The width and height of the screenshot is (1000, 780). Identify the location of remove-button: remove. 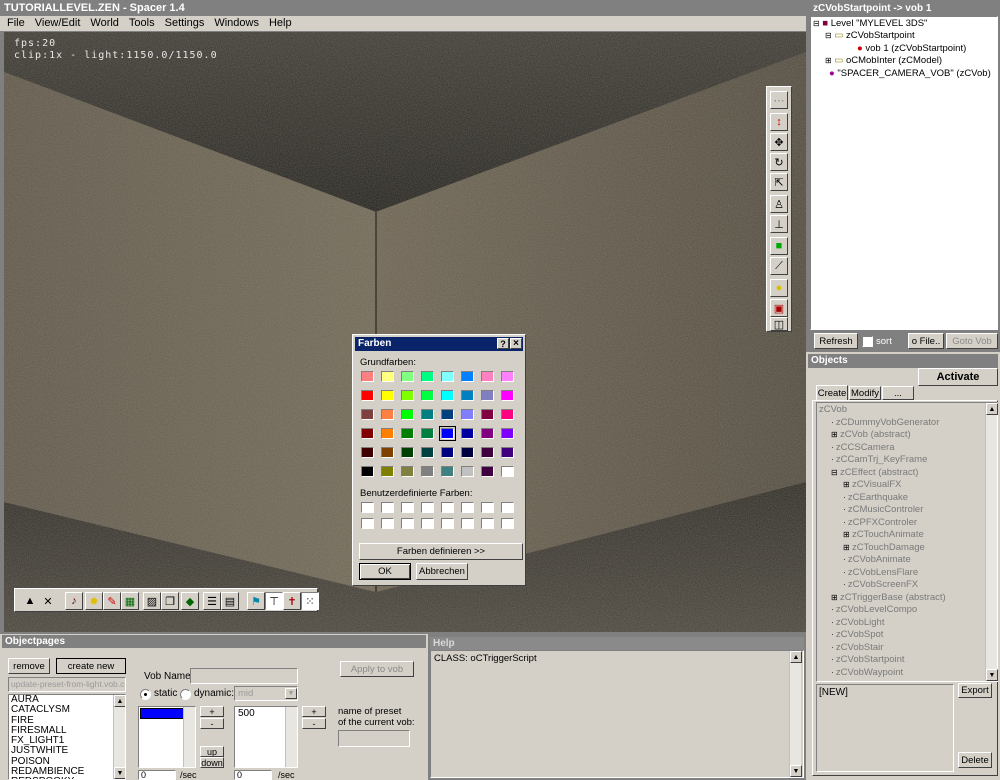
(29, 666).